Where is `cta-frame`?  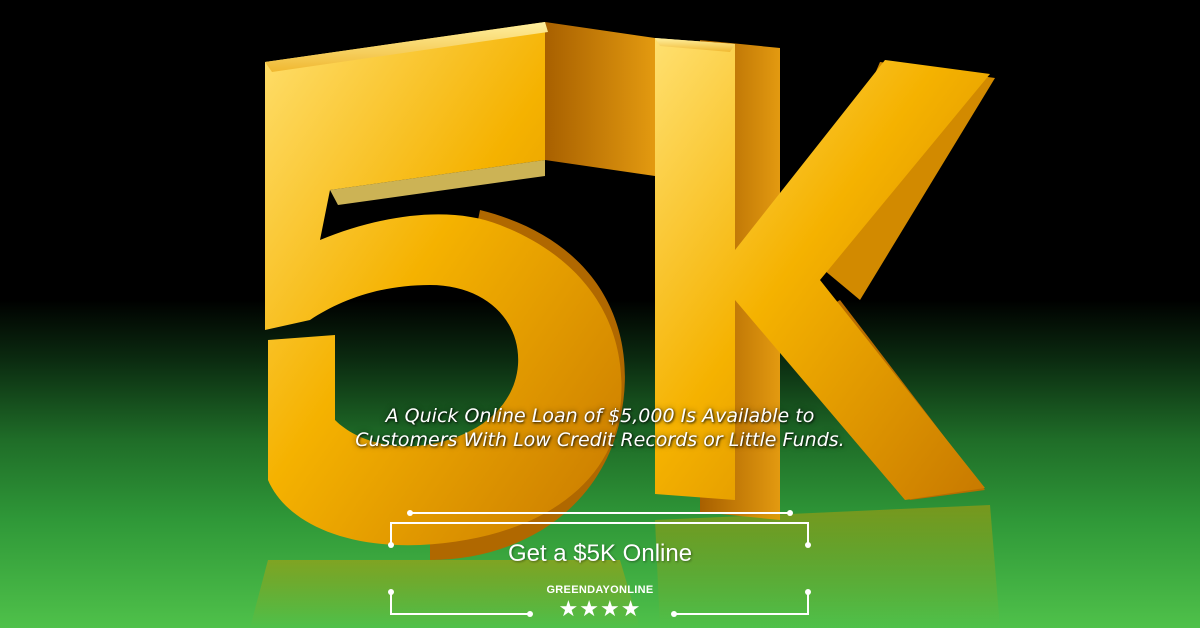 cta-frame is located at coordinates (599, 563).